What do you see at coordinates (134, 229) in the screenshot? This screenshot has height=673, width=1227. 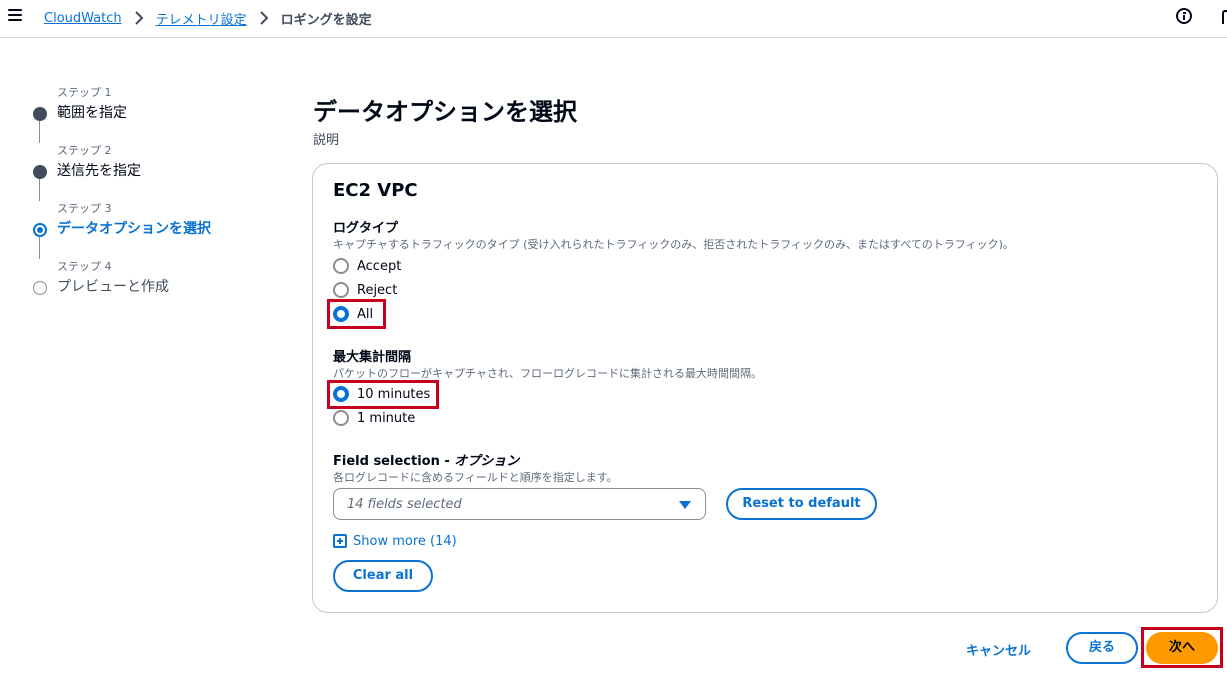 I see `step-title: データオプションを選択` at bounding box center [134, 229].